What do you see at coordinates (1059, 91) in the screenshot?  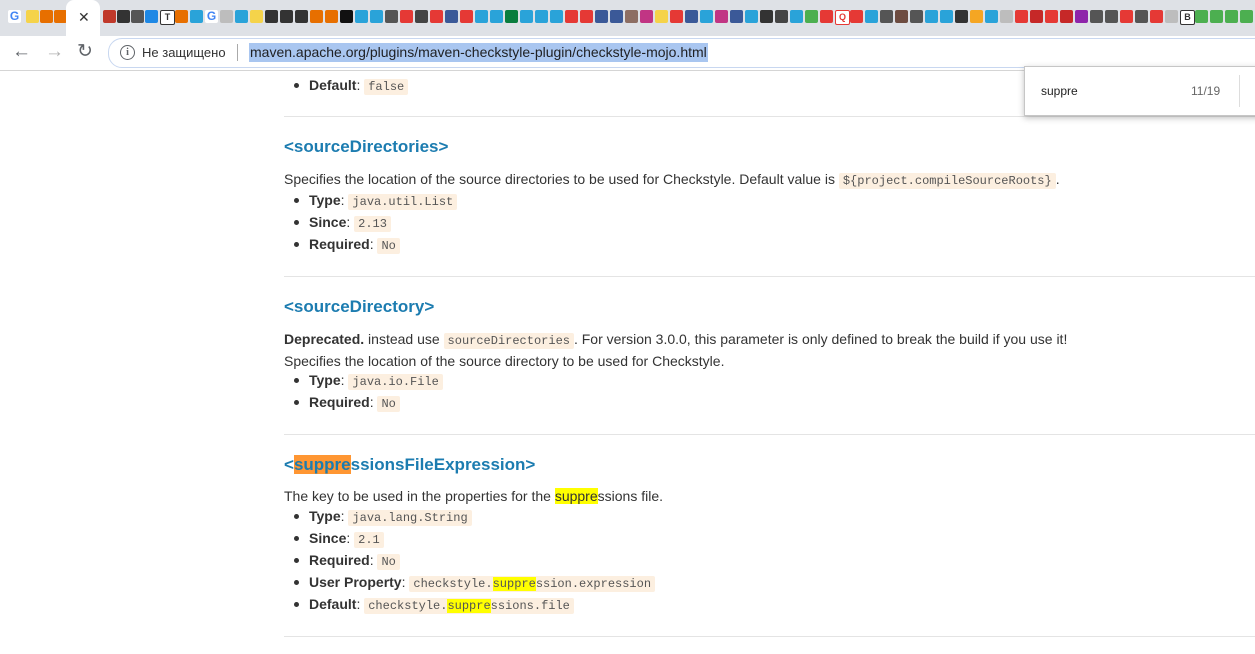 I see `find-input: suppre` at bounding box center [1059, 91].